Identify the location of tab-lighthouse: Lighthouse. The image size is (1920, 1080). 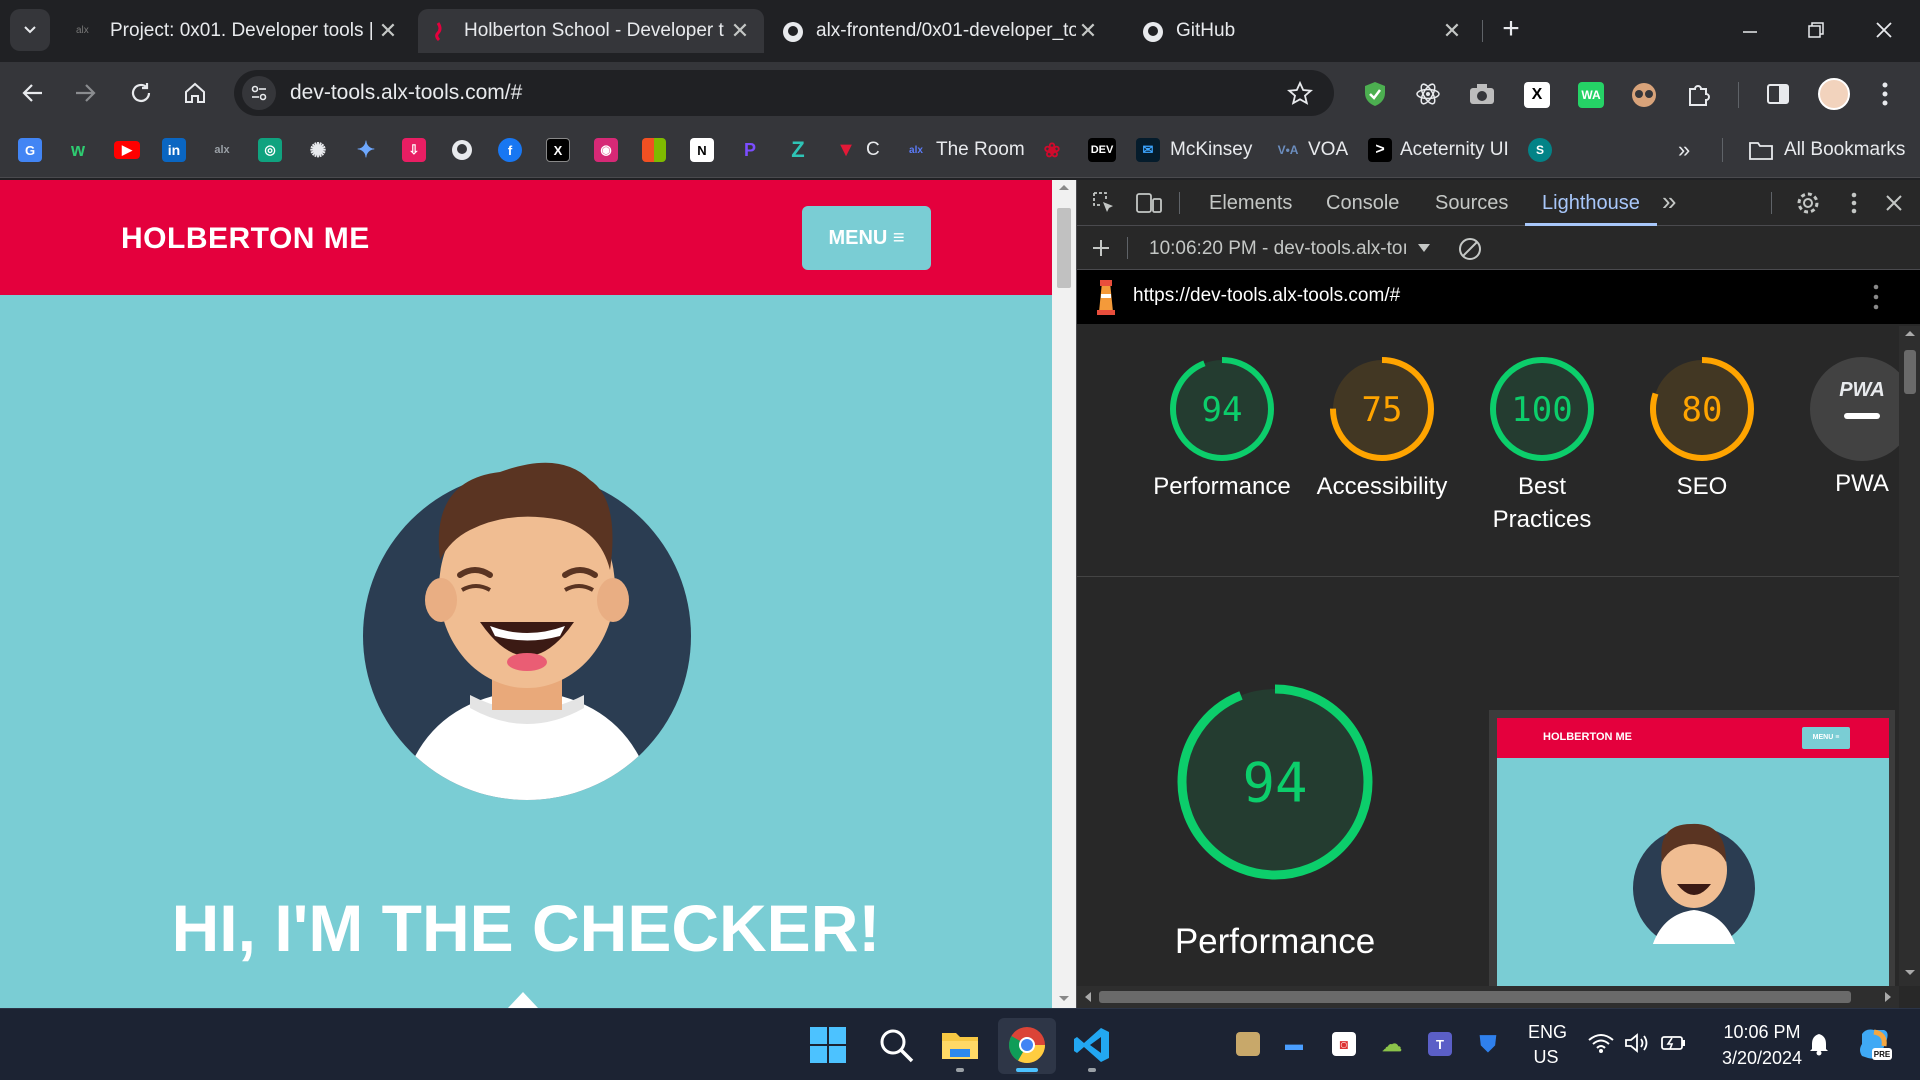
(1591, 203).